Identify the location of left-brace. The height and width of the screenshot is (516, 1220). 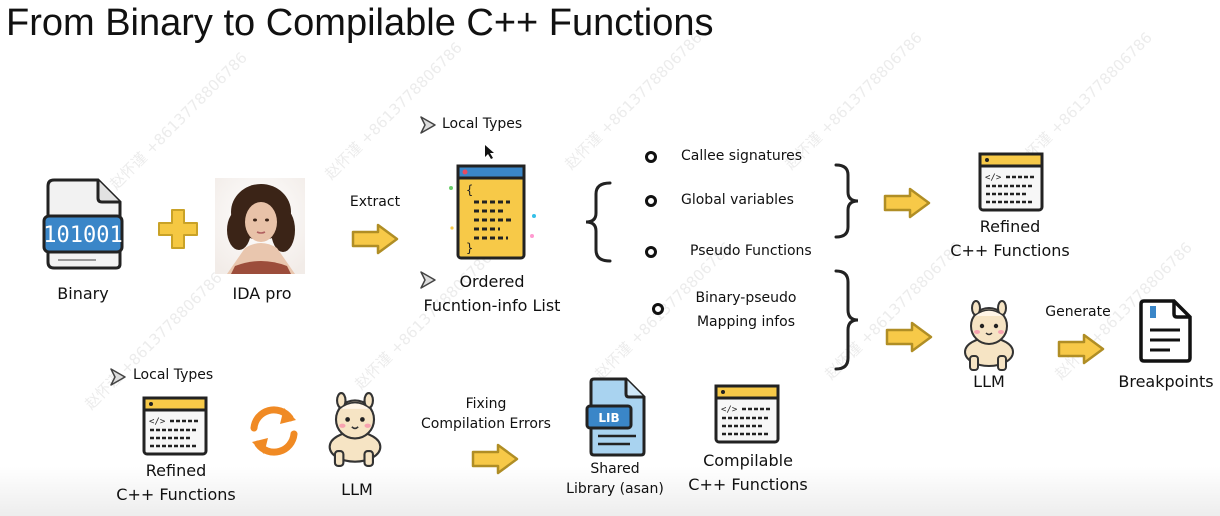
(598, 222).